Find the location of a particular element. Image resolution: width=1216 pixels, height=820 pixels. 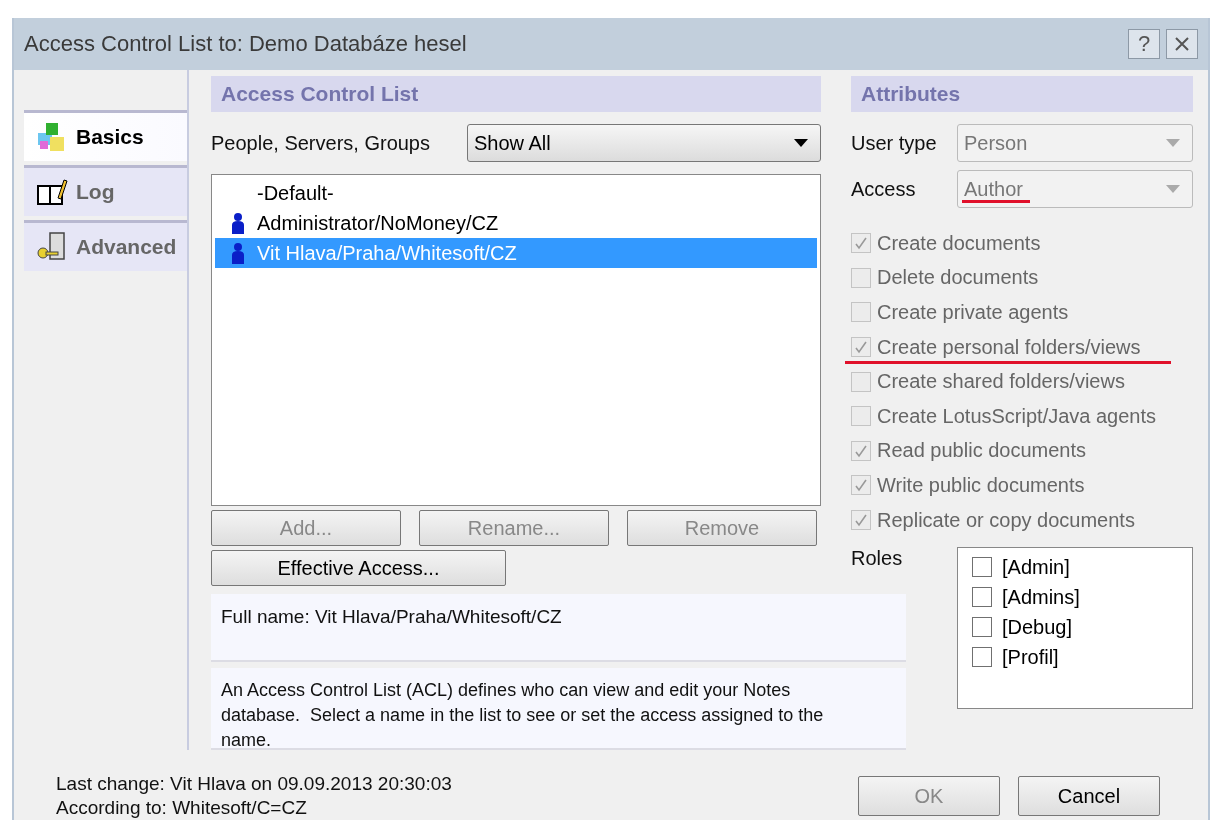

dialog-button: Cancel is located at coordinates (1089, 796).